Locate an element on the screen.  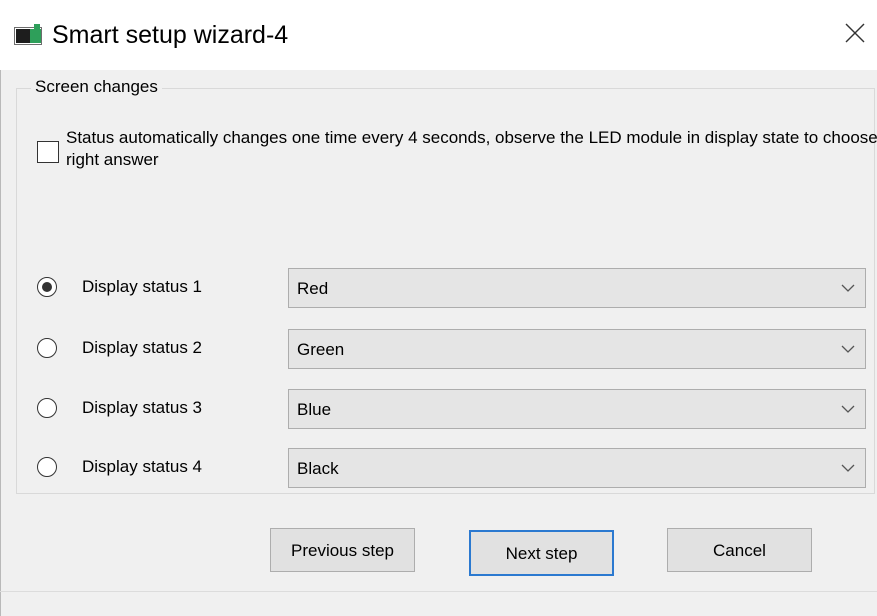
status-3-radio is located at coordinates (47, 408).